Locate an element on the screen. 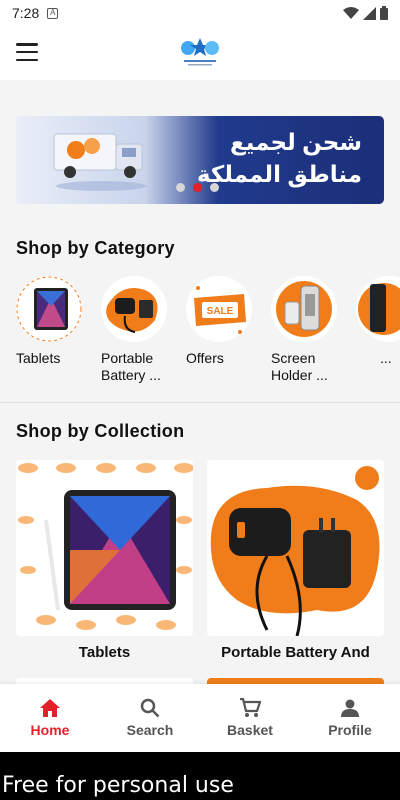 The width and height of the screenshot is (400, 800). store-logo is located at coordinates (200, 52).